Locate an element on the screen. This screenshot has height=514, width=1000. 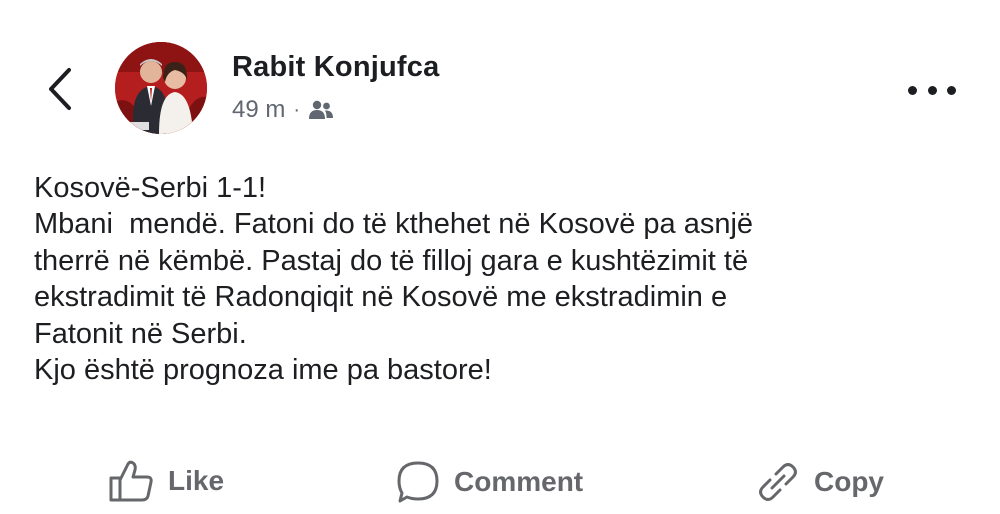
copy-link-button: Copy is located at coordinates (820, 482).